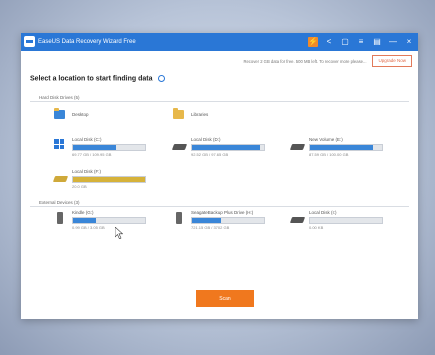  I want to click on drive-name: Local Disk (D:), so click(206, 139).